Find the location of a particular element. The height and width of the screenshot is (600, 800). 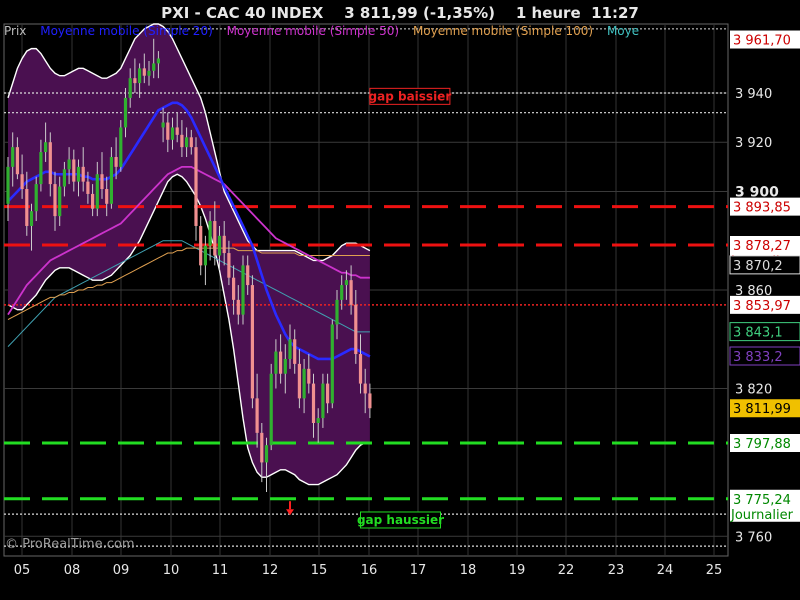

x-tick-label: 12 is located at coordinates (270, 570).